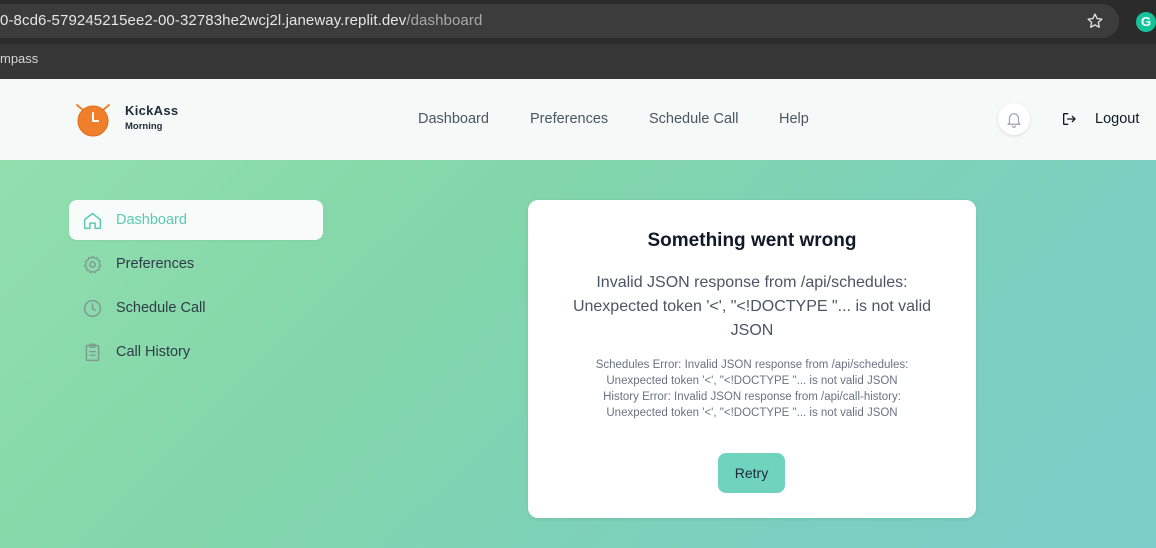 This screenshot has height=548, width=1156. Describe the element at coordinates (196, 220) in the screenshot. I see `sidebar-item-dashboard: Dashboard` at that location.